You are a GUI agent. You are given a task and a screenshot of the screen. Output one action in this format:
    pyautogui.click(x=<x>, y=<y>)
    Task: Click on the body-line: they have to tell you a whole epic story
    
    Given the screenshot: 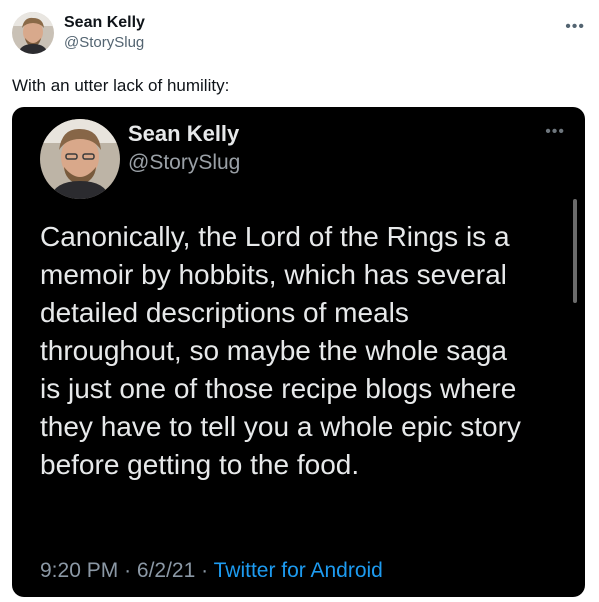 What is the action you would take?
    pyautogui.click(x=280, y=426)
    